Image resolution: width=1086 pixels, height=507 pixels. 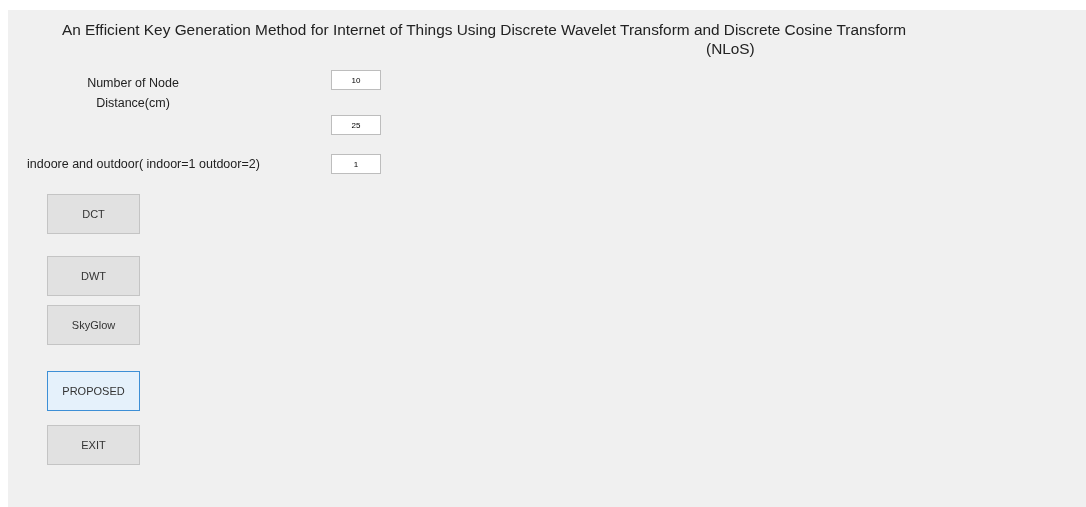 I want to click on window-title: An Efficient Key Generation Method for Internet of Things Using Discrete Wavelet Transform and Discrete Cosine Transform, so click(x=484, y=29).